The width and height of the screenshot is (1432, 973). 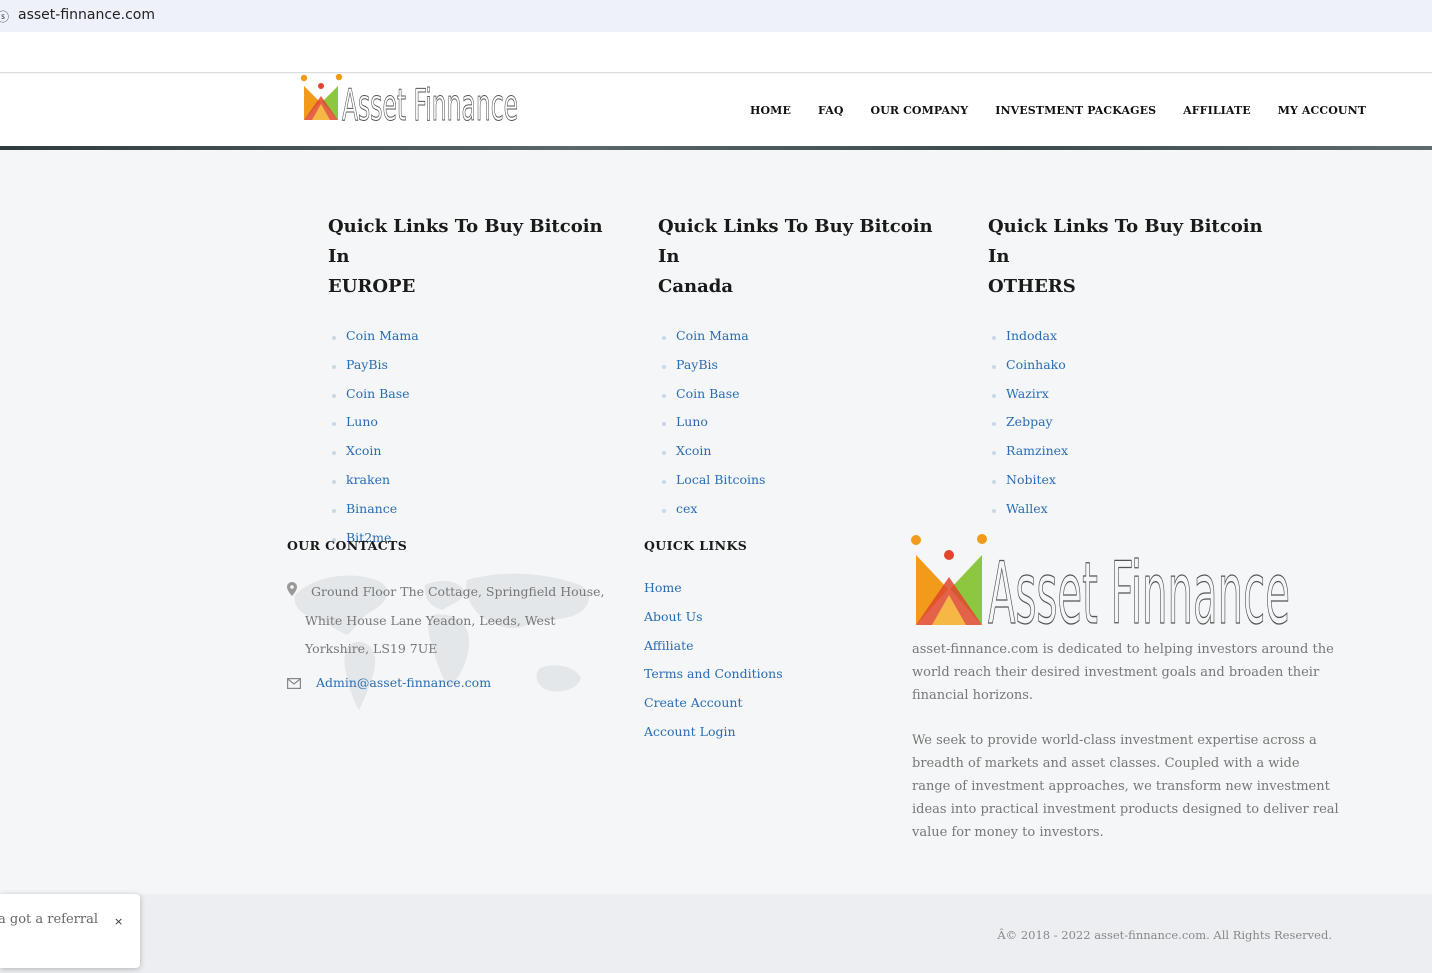 What do you see at coordinates (478, 515) in the screenshot?
I see `list-item: Binance` at bounding box center [478, 515].